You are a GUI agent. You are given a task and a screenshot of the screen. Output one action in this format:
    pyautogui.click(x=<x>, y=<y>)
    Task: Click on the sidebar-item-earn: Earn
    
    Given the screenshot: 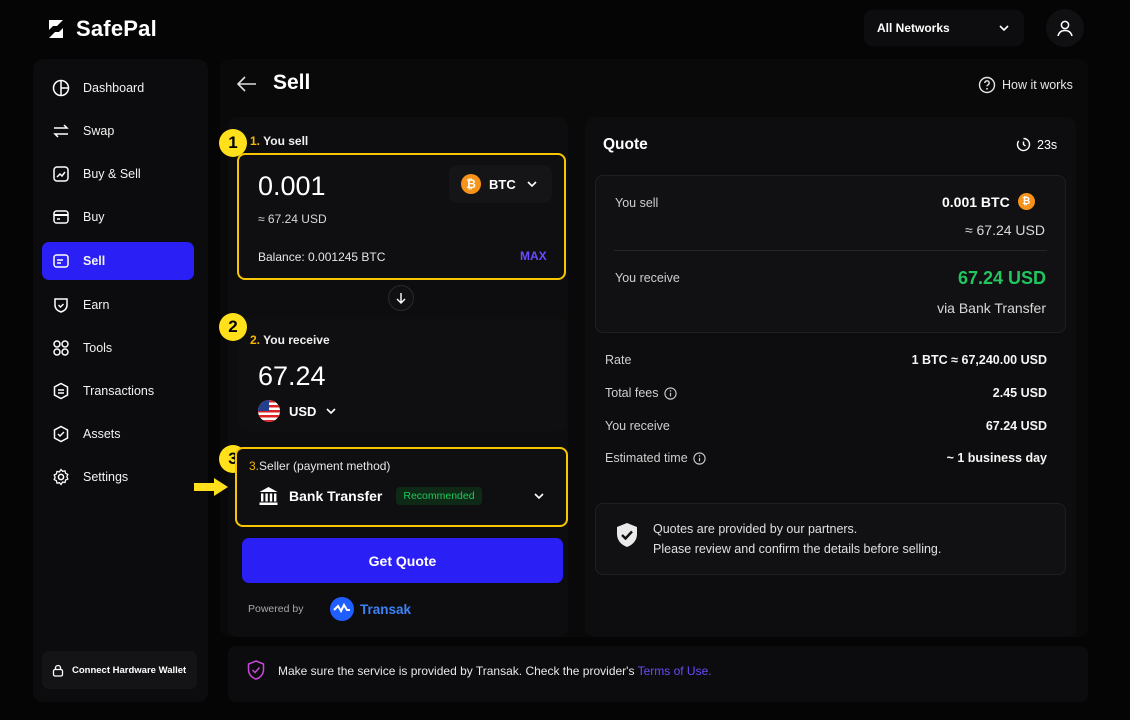 What is the action you would take?
    pyautogui.click(x=118, y=305)
    